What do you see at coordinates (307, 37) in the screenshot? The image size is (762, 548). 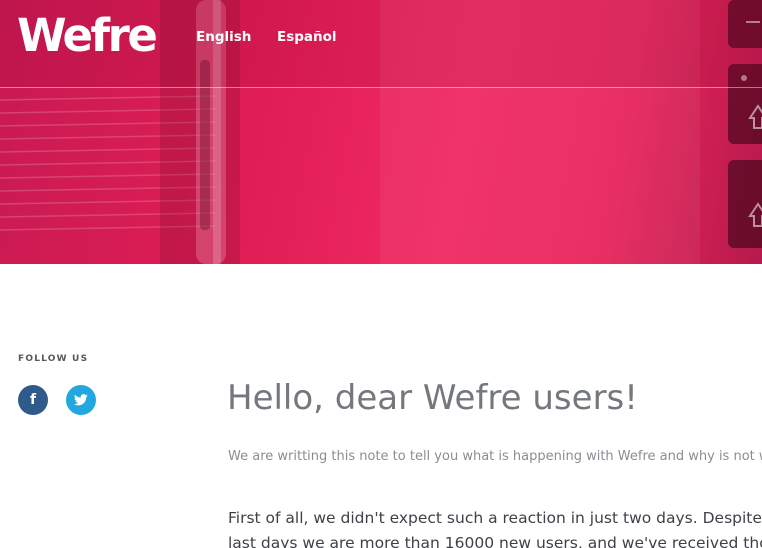 I see `language-link-espanol: Español` at bounding box center [307, 37].